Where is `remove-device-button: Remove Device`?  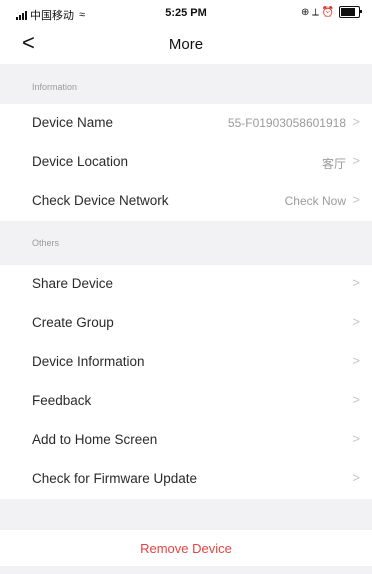 remove-device-button: Remove Device is located at coordinates (186, 548).